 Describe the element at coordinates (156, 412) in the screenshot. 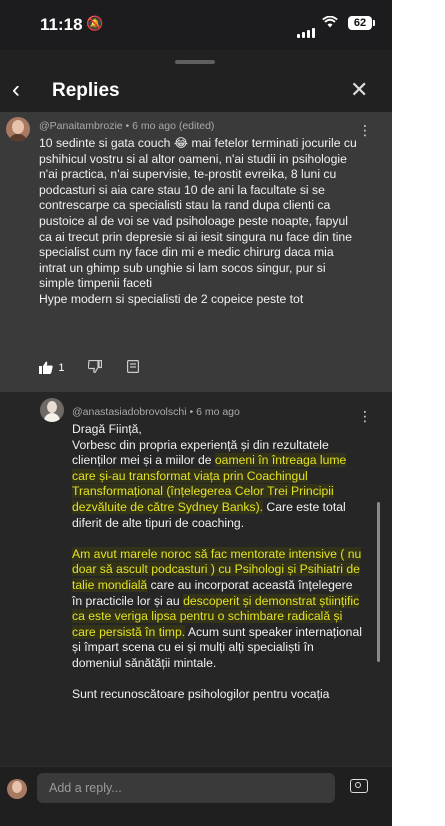

I see `reply-meta: @anastasiadobrovolschi • 6 mo ago` at that location.